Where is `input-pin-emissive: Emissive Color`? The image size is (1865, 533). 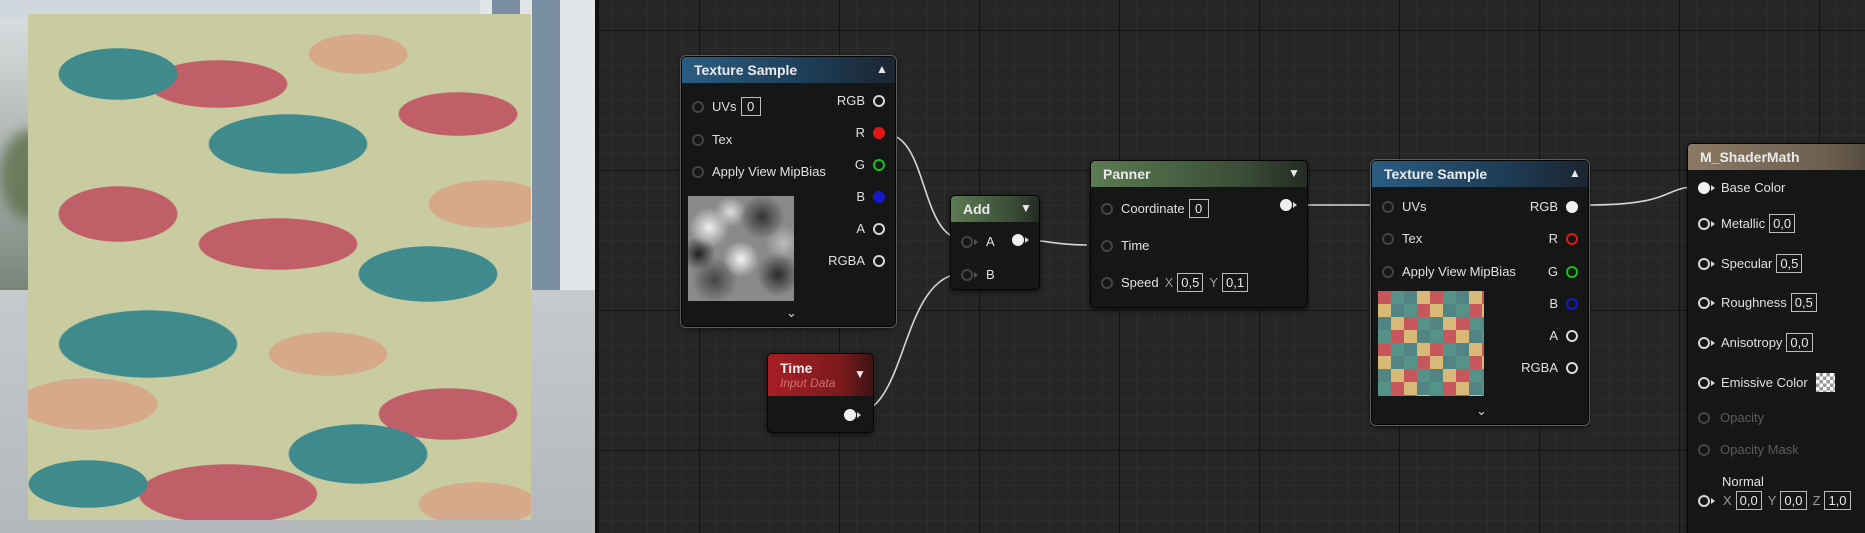 input-pin-emissive: Emissive Color is located at coordinates (1766, 382).